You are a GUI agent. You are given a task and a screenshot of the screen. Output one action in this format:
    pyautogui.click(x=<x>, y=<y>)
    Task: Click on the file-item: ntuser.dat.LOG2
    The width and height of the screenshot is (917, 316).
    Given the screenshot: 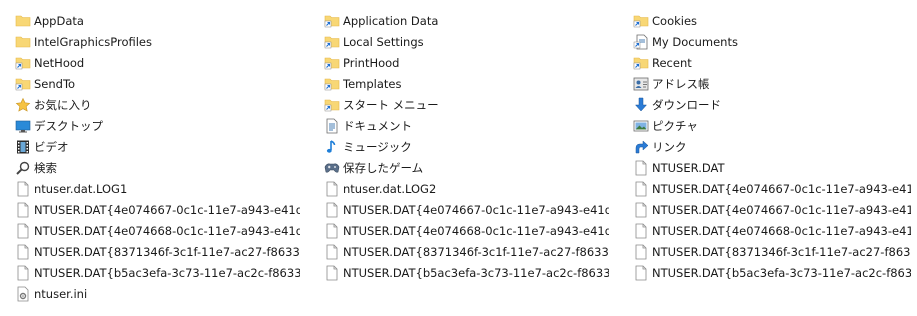 What is the action you would take?
    pyautogui.click(x=466, y=188)
    